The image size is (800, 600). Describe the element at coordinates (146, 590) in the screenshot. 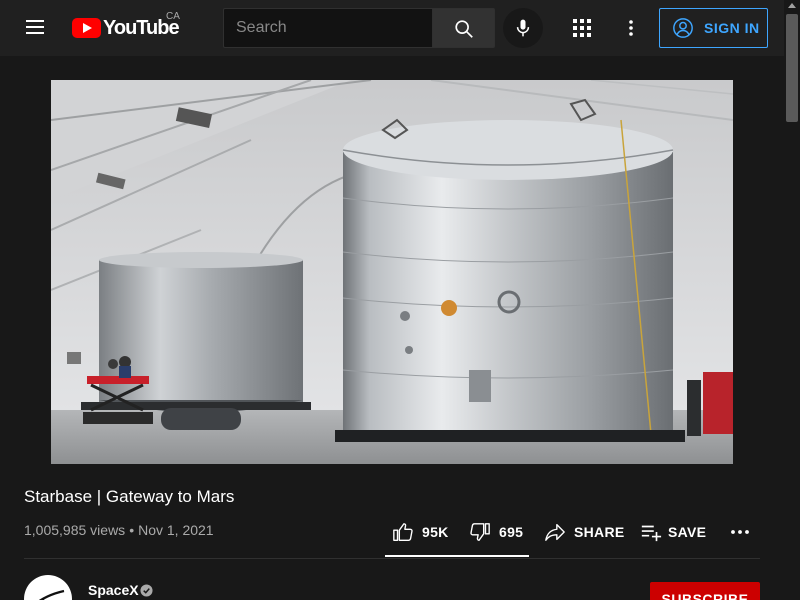

I see `verified-check-icon` at that location.